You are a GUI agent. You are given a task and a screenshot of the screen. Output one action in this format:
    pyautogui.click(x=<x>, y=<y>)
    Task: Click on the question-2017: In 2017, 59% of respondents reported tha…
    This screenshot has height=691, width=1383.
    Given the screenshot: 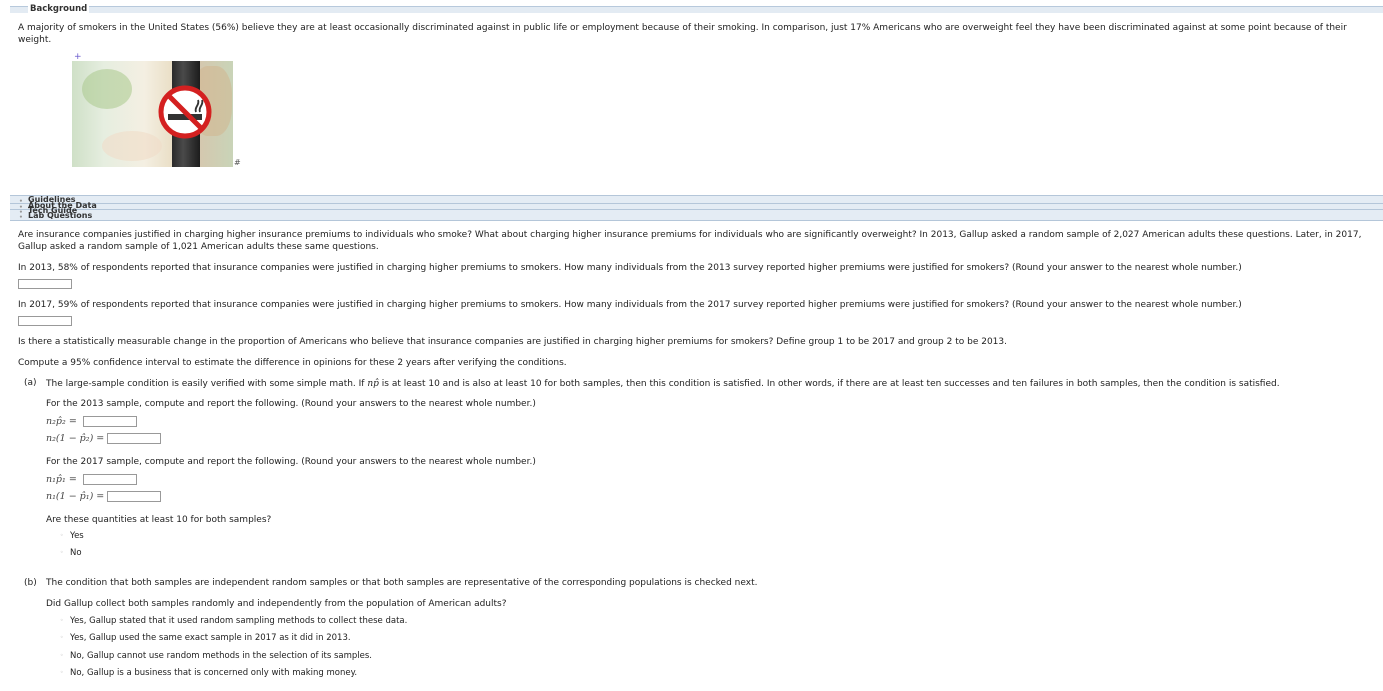 What is the action you would take?
    pyautogui.click(x=630, y=305)
    